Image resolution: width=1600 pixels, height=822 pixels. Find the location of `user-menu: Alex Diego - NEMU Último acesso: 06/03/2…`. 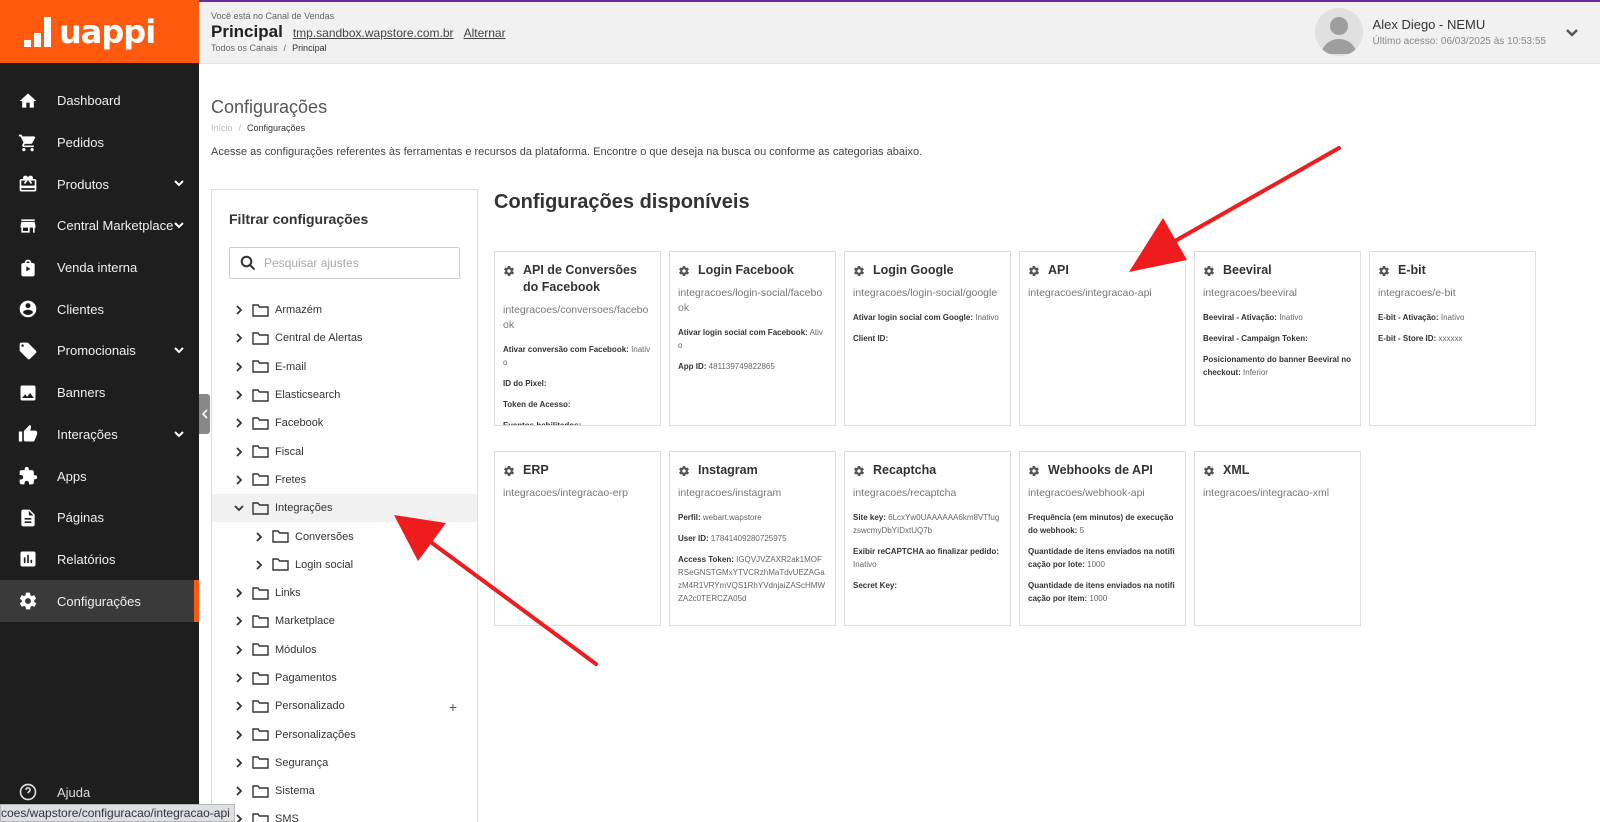

user-menu: Alex Diego - NEMU Último acesso: 06/03/2… is located at coordinates (1447, 32).